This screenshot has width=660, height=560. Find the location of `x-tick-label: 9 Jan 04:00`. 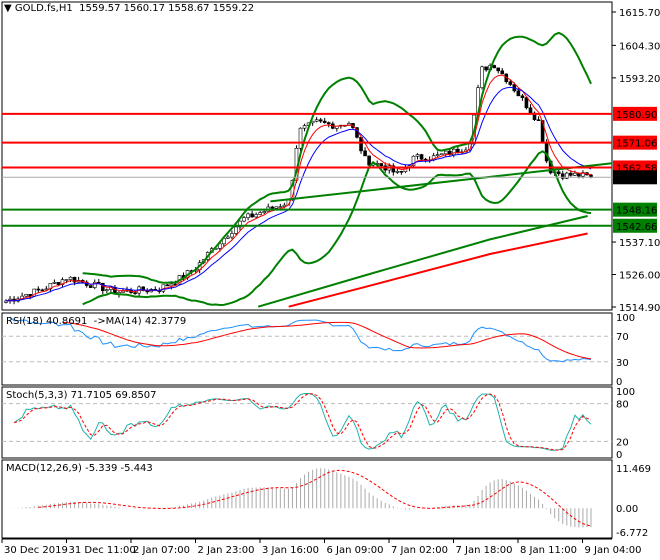

x-tick-label: 9 Jan 04:00 is located at coordinates (613, 550).